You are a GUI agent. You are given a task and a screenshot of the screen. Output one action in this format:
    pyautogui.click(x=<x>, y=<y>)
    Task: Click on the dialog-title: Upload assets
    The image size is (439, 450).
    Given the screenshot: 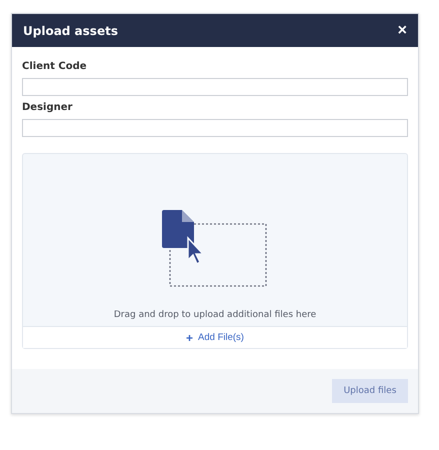 What is the action you would take?
    pyautogui.click(x=70, y=31)
    